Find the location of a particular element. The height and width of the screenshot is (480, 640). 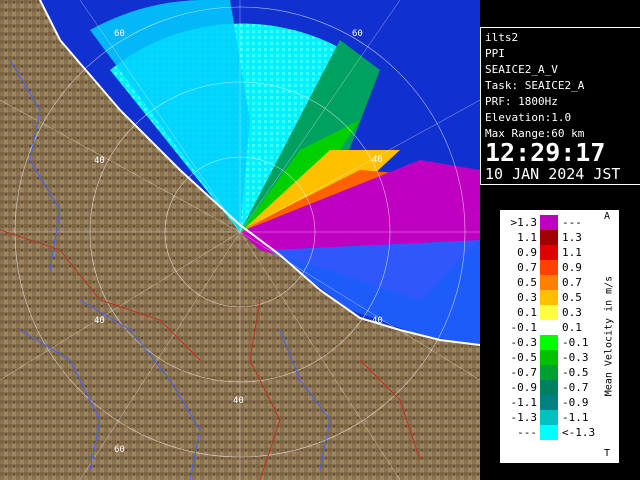

legend-lower-bound: -0.1 is located at coordinates (524, 327).